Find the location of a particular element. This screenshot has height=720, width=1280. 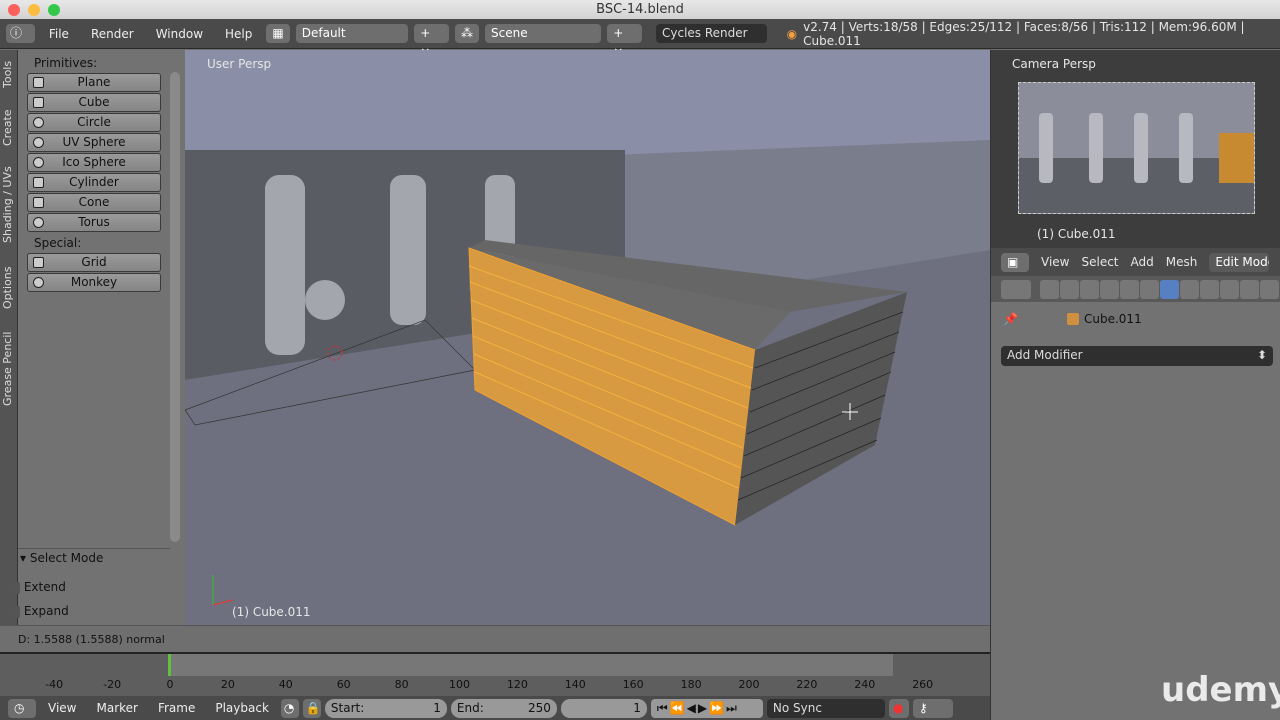

data-tab-icon is located at coordinates (1189, 289).